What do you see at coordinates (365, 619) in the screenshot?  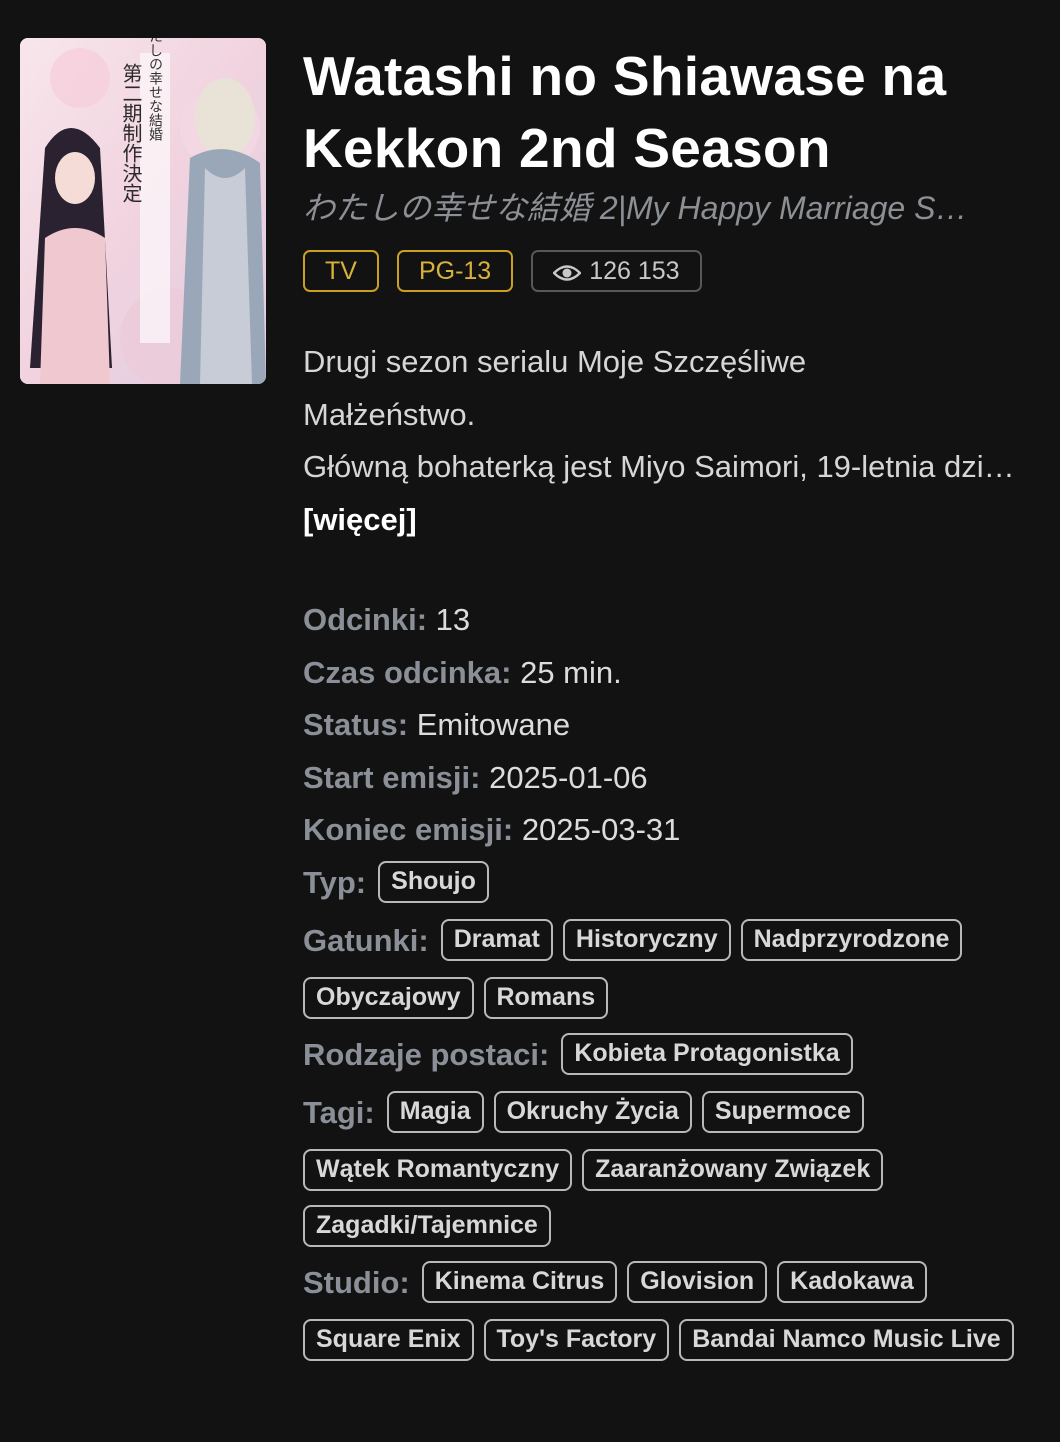 I see `episodes-label: Odcinki:` at bounding box center [365, 619].